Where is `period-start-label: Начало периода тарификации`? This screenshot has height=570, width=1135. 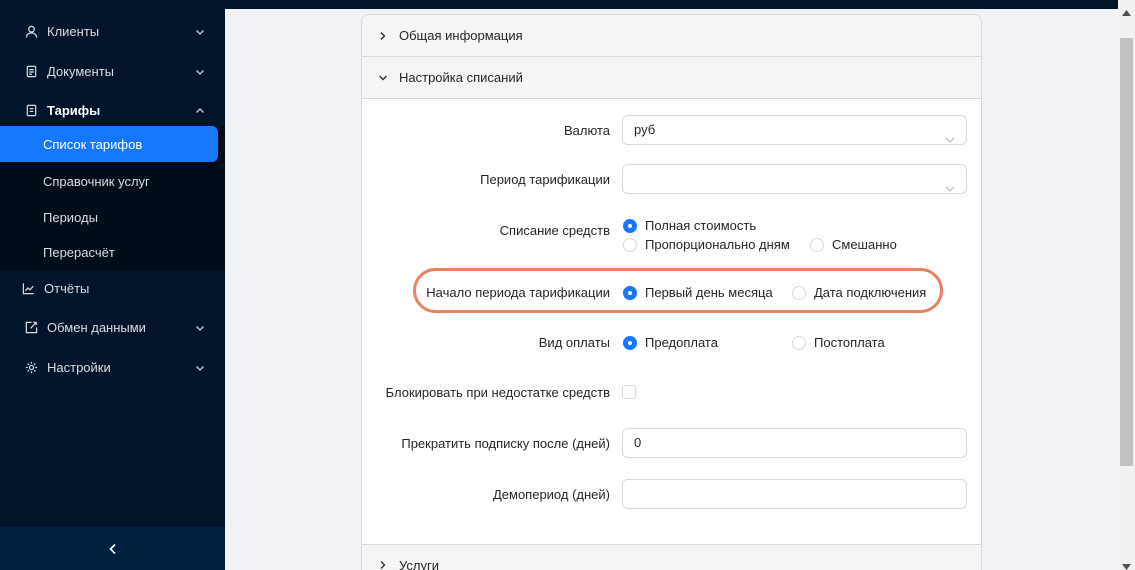
period-start-label: Начало периода тарификации is located at coordinates (518, 292).